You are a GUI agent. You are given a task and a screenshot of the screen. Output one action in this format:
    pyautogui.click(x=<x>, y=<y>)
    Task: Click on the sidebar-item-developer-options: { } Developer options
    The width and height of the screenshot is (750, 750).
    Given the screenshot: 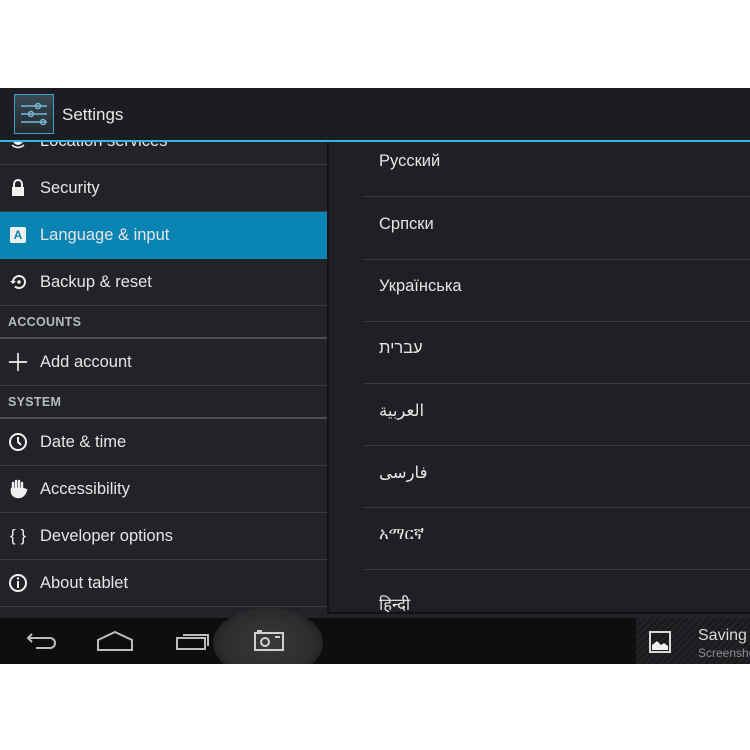 What is the action you would take?
    pyautogui.click(x=163, y=536)
    